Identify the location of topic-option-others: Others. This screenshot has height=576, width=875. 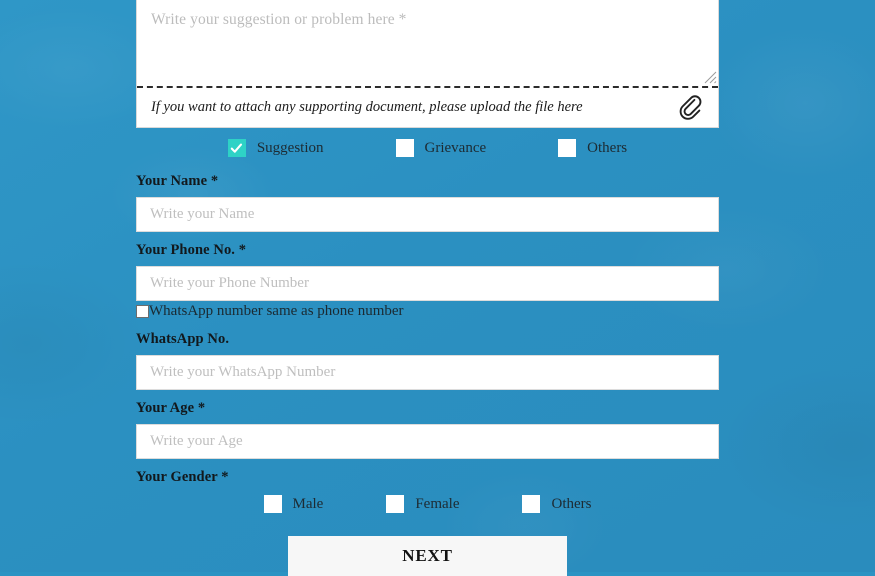
(592, 148).